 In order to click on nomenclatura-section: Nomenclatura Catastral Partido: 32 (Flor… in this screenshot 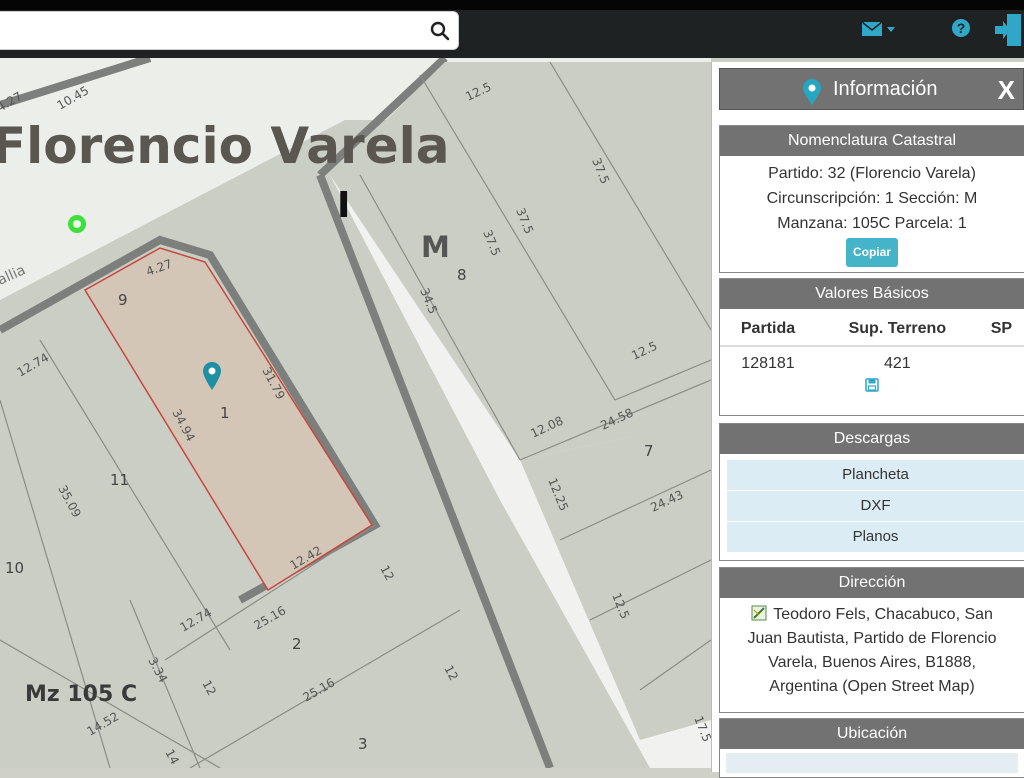, I will do `click(871, 199)`.